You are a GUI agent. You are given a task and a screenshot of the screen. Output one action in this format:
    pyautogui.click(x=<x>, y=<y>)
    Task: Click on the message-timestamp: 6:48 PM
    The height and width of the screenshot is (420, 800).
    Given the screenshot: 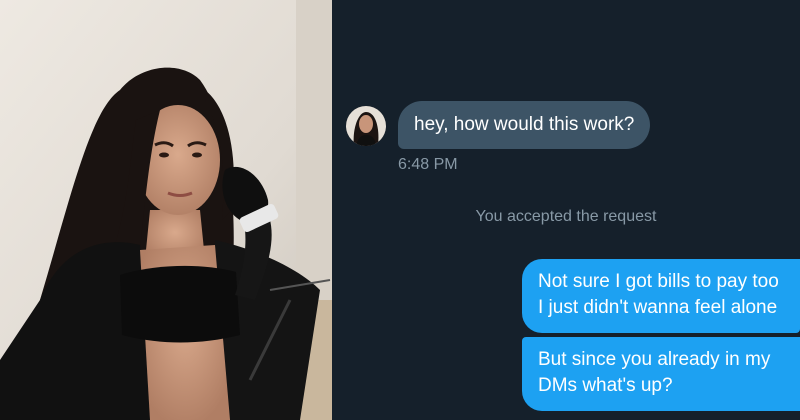 What is the action you would take?
    pyautogui.click(x=428, y=164)
    